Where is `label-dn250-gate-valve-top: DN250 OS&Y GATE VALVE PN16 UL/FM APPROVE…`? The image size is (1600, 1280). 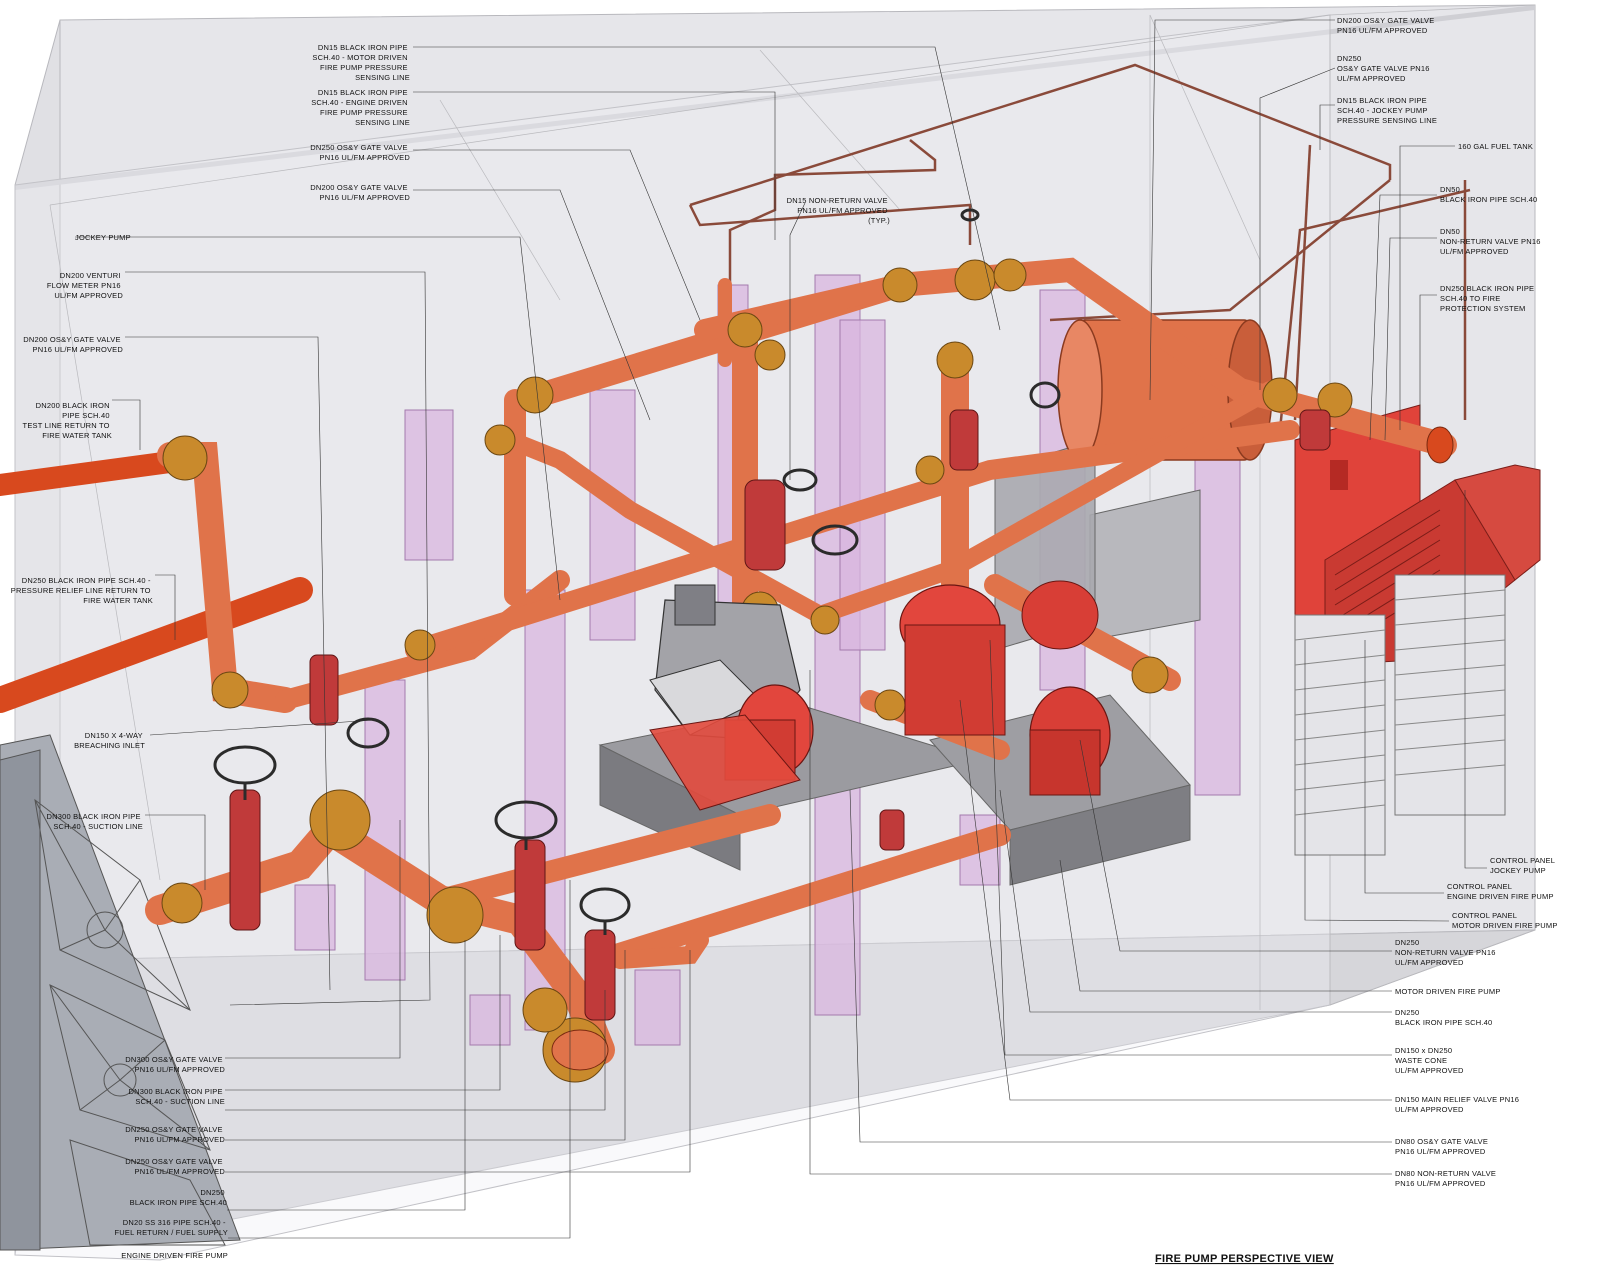
label-dn250-gate-valve-top: DN250 OS&Y GATE VALVE PN16 UL/FM APPROVE… is located at coordinates (360, 152).